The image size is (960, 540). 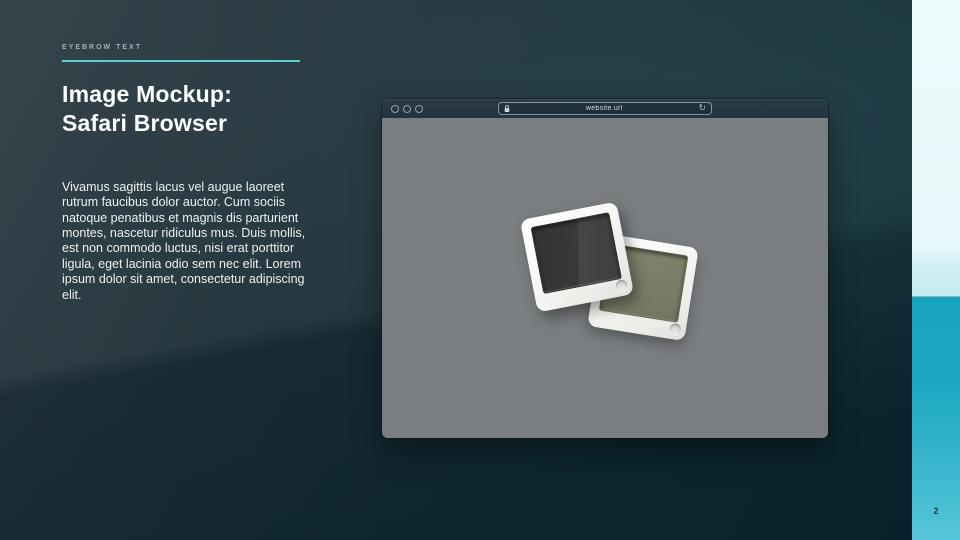 What do you see at coordinates (702, 108) in the screenshot?
I see `reload-icon: ↻` at bounding box center [702, 108].